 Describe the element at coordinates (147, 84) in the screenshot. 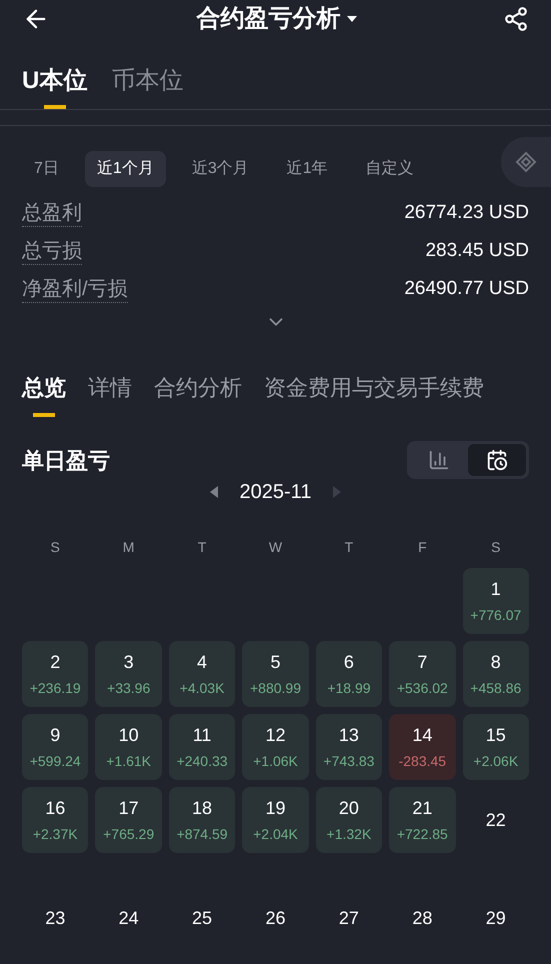

I see `currency-tab: 币本位` at that location.